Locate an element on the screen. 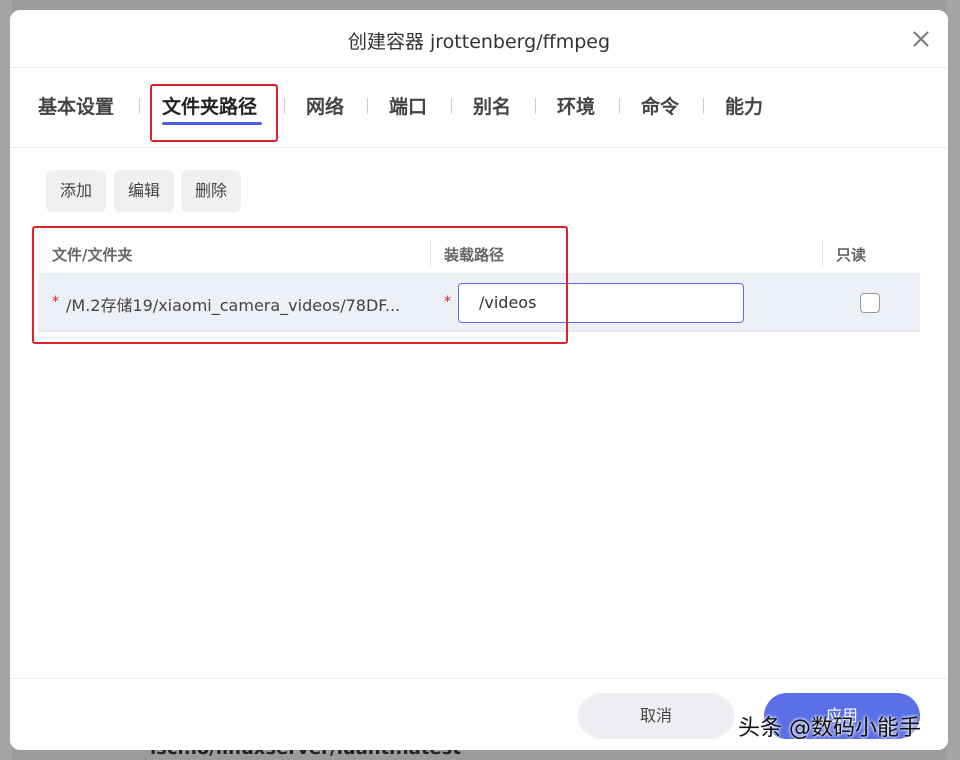 This screenshot has width=960, height=760. tab-network: 网络 is located at coordinates (325, 105).